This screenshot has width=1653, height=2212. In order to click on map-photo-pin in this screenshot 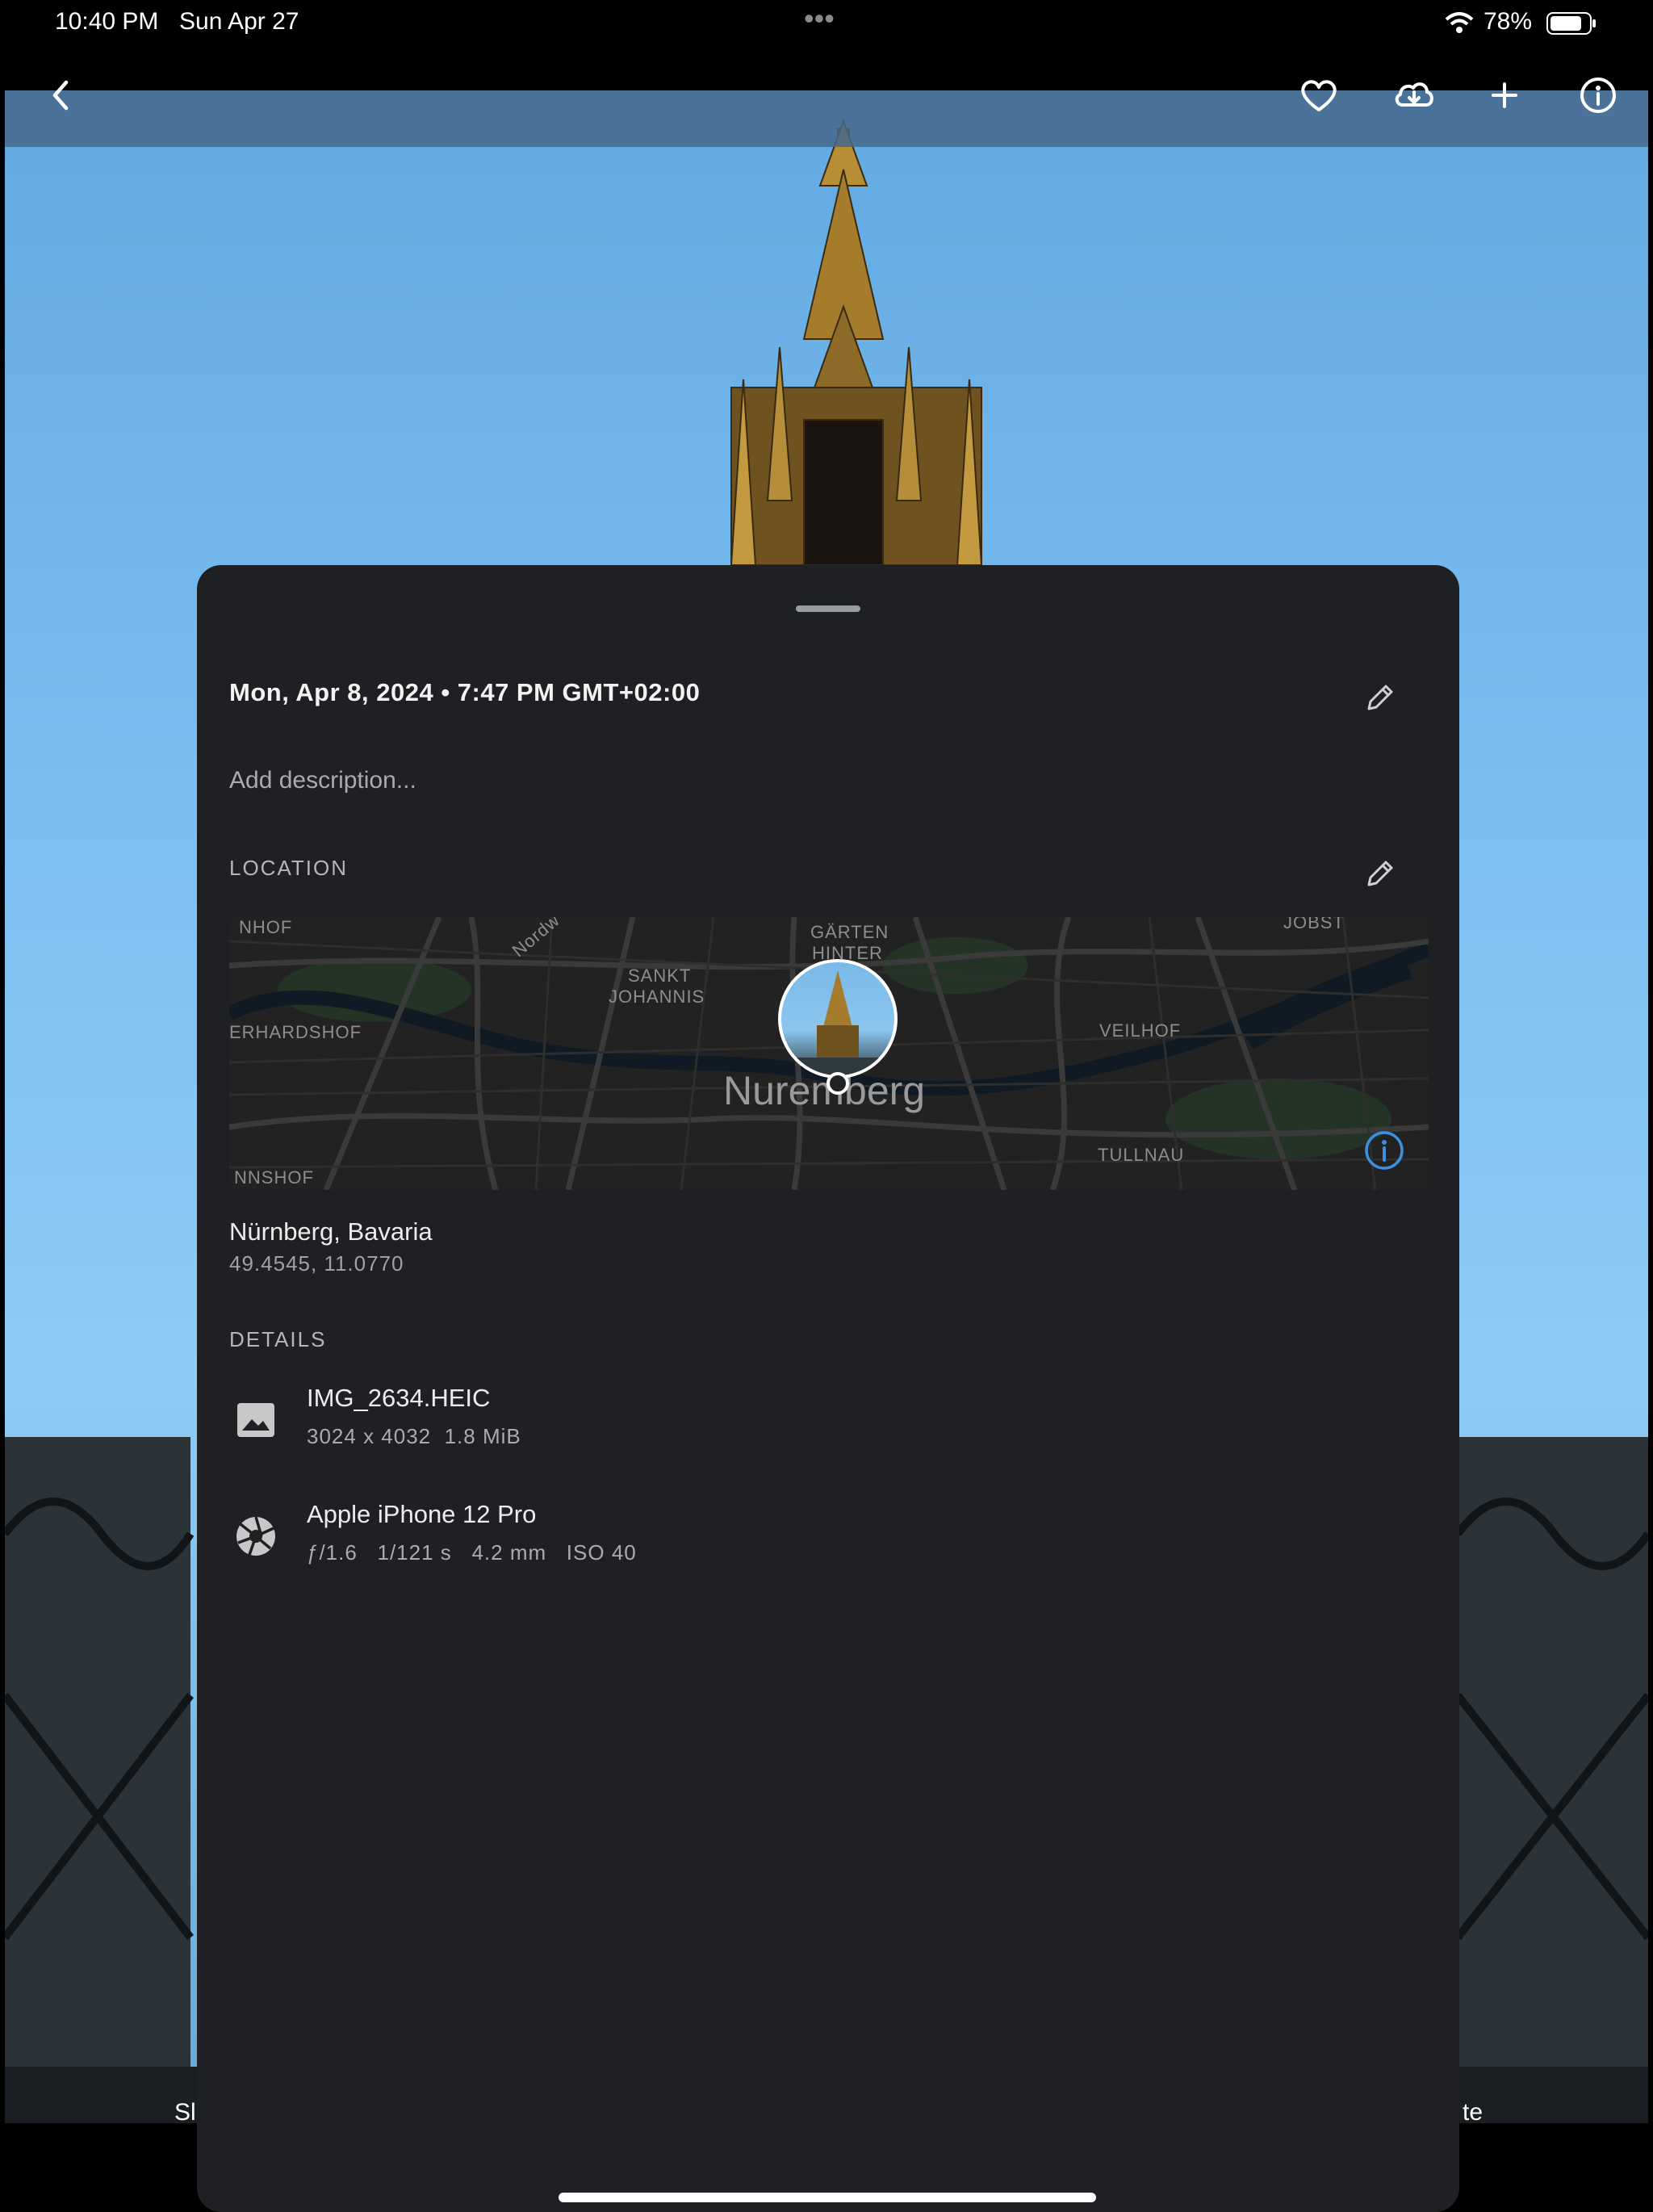, I will do `click(838, 1019)`.